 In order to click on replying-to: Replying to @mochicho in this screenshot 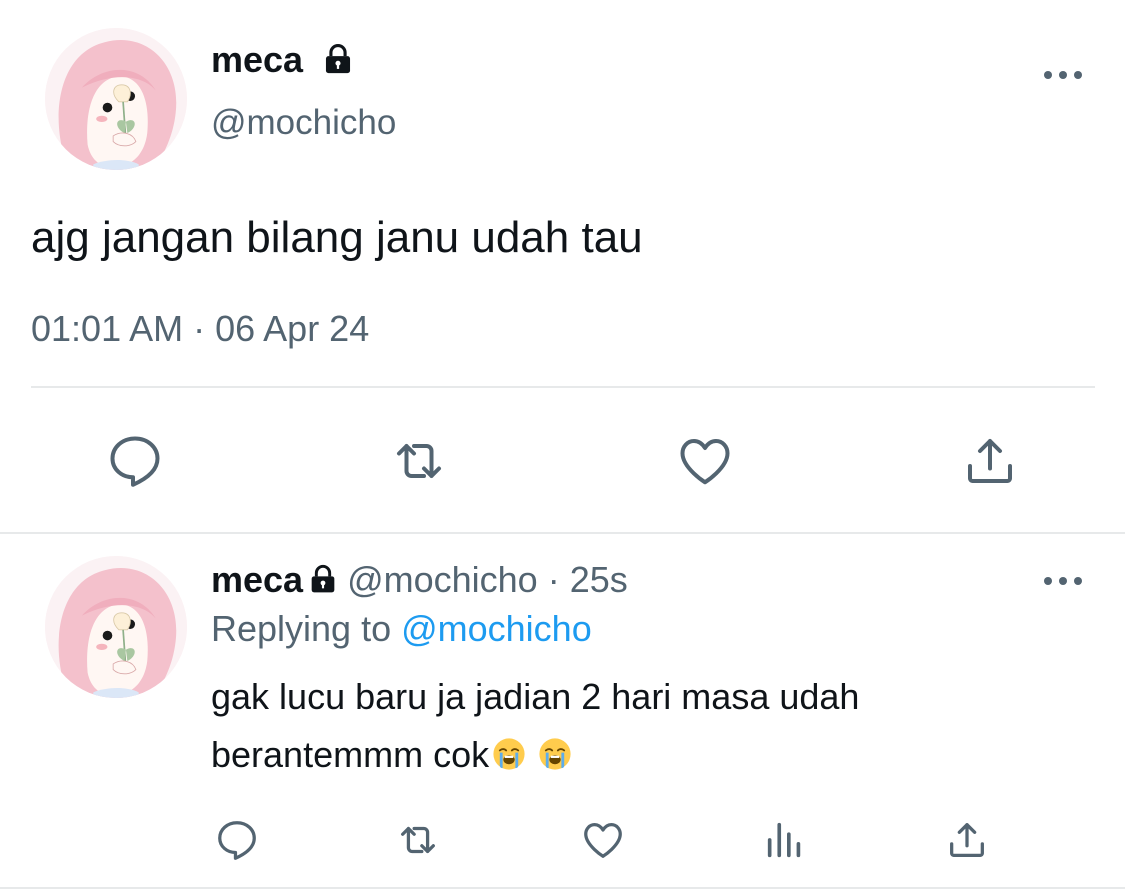, I will do `click(401, 629)`.